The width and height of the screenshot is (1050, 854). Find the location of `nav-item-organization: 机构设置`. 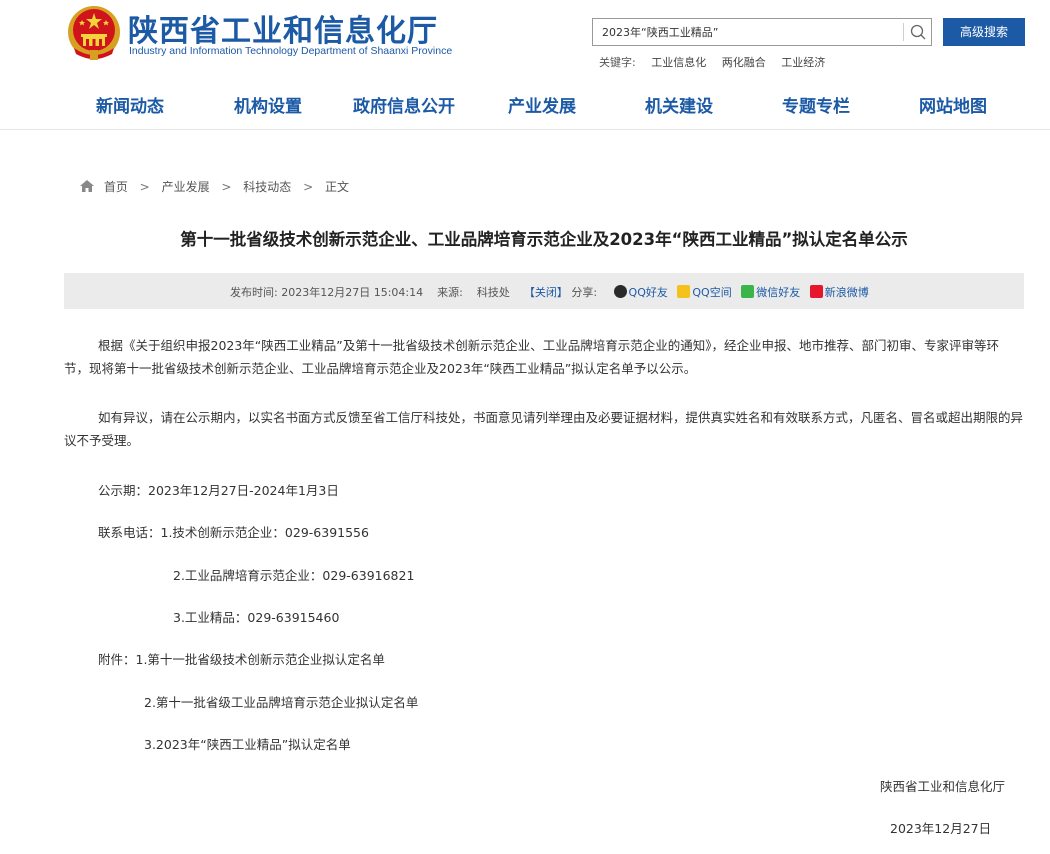

nav-item-organization: 机构设置 is located at coordinates (268, 104).